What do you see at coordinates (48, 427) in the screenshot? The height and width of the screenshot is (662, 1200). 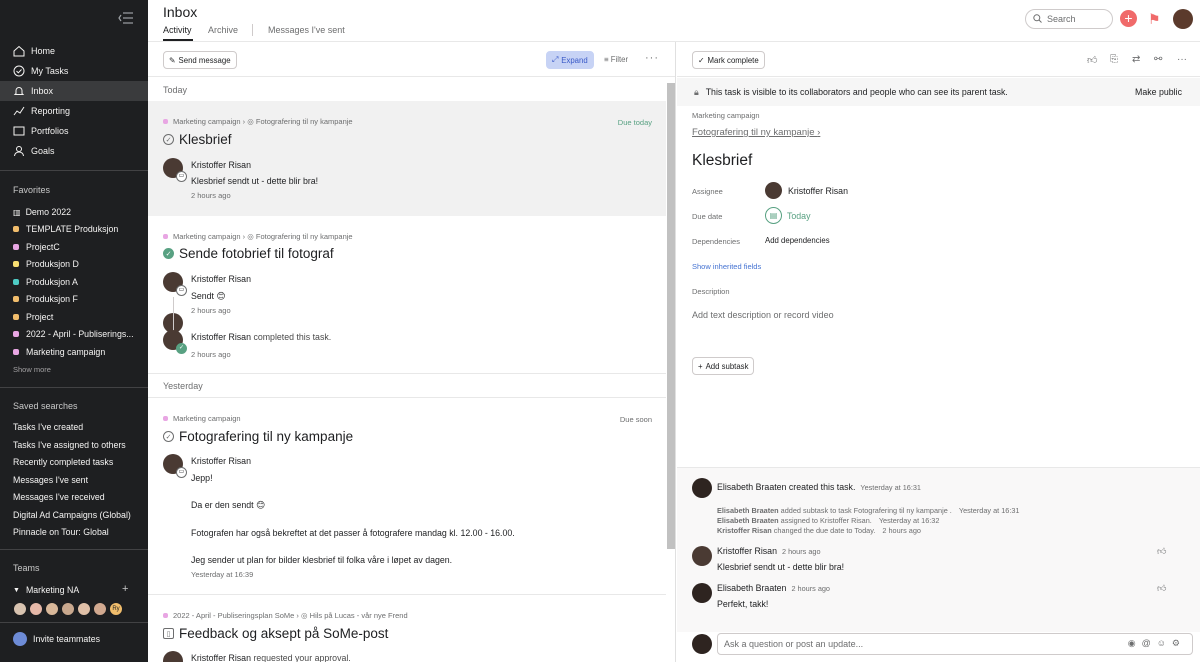 I see `saved-search-item: Tasks I've created` at bounding box center [48, 427].